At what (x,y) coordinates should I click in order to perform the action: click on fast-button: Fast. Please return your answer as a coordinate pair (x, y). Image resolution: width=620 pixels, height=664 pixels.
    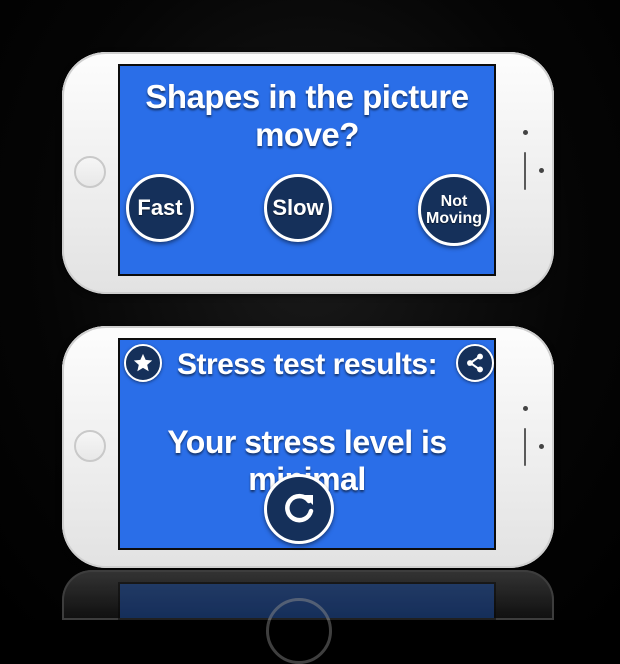
    Looking at the image, I should click on (160, 208).